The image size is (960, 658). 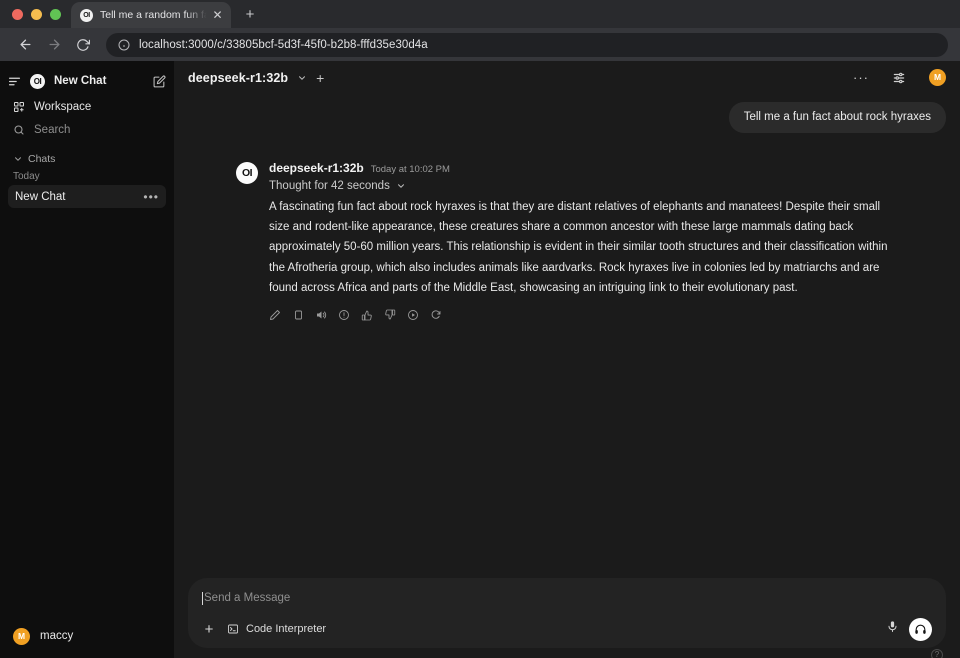 I want to click on tool-code-interpreter-label: Code Interpreter, so click(x=286, y=629).